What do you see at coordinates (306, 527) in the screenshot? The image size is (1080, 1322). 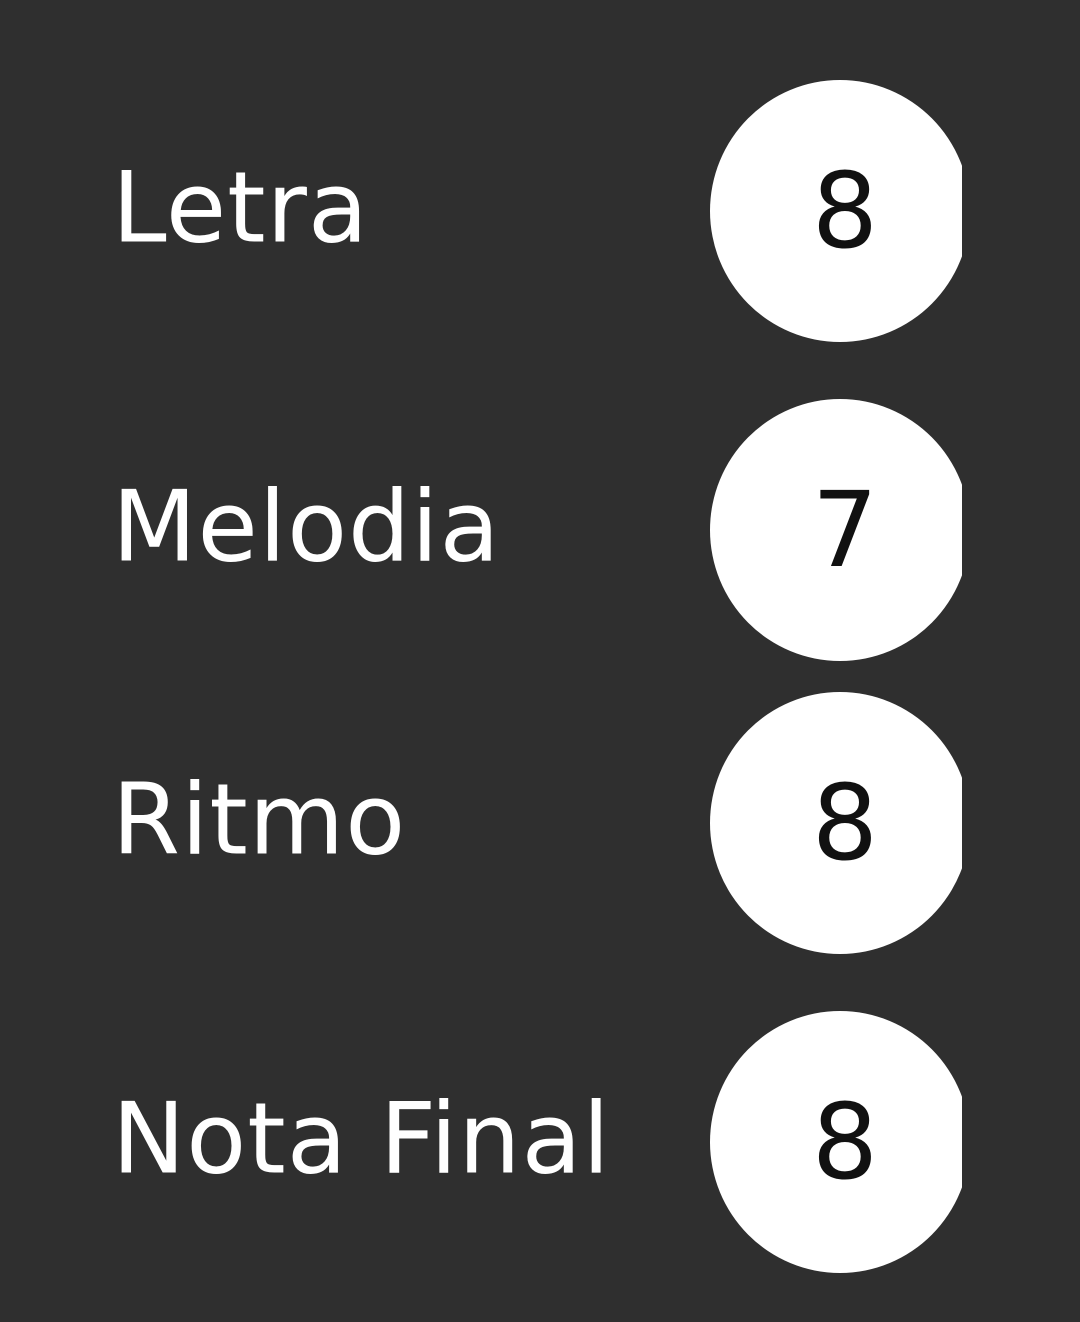 I see `rating-label: Melodia` at bounding box center [306, 527].